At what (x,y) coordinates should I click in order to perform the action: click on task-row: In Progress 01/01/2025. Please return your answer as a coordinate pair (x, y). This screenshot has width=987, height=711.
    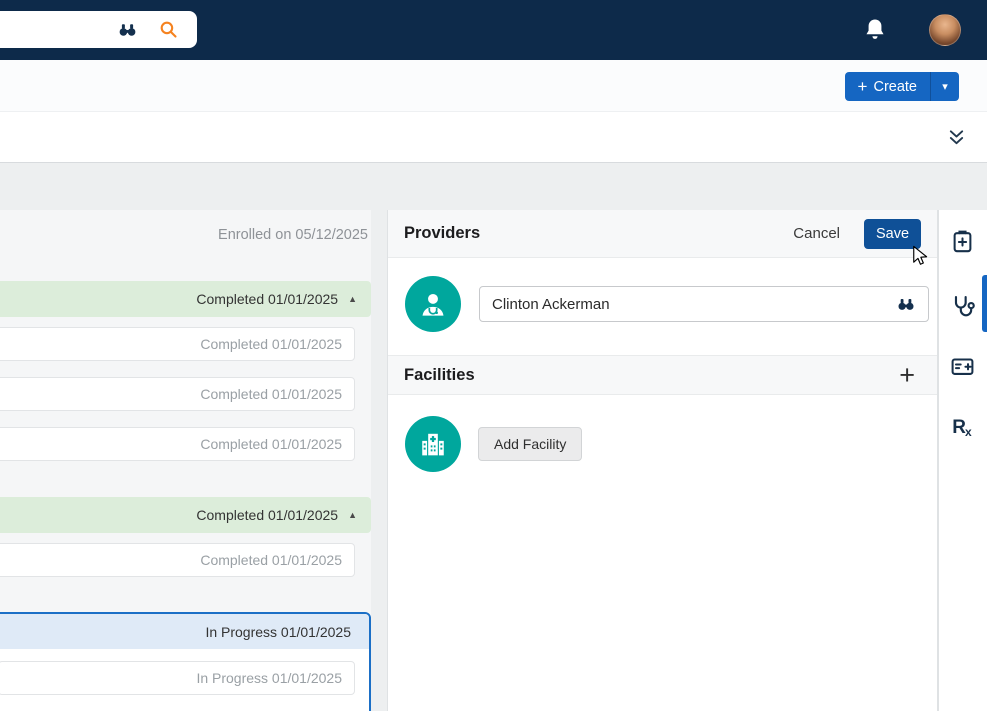
    Looking at the image, I should click on (177, 678).